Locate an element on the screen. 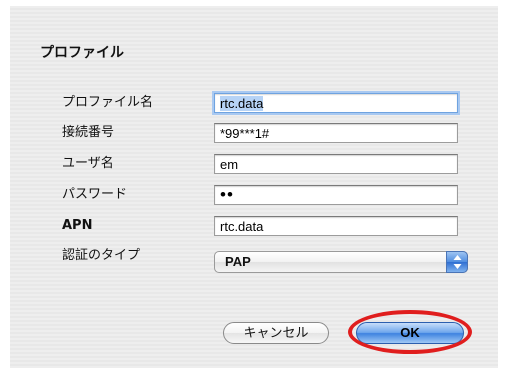  updown-arrows-icon is located at coordinates (457, 262).